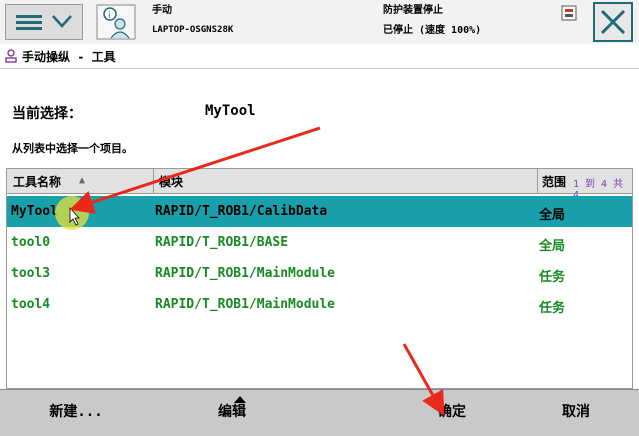  I want to click on controller-name: LAPTOP-OSGNS28K, so click(193, 30).